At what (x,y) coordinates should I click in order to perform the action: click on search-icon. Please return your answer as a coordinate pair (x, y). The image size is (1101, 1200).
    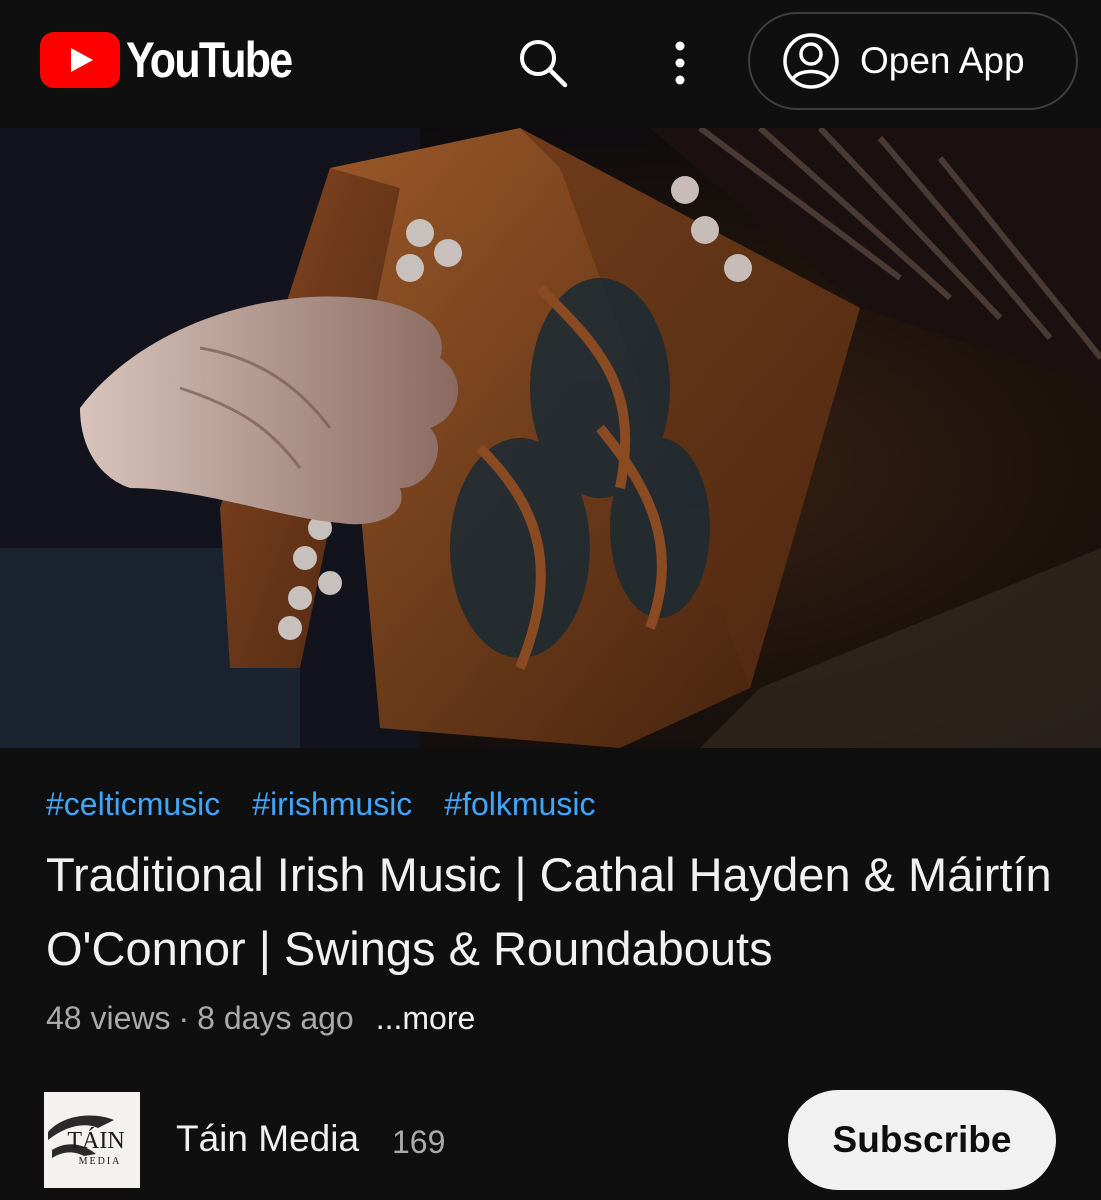
    Looking at the image, I should click on (544, 64).